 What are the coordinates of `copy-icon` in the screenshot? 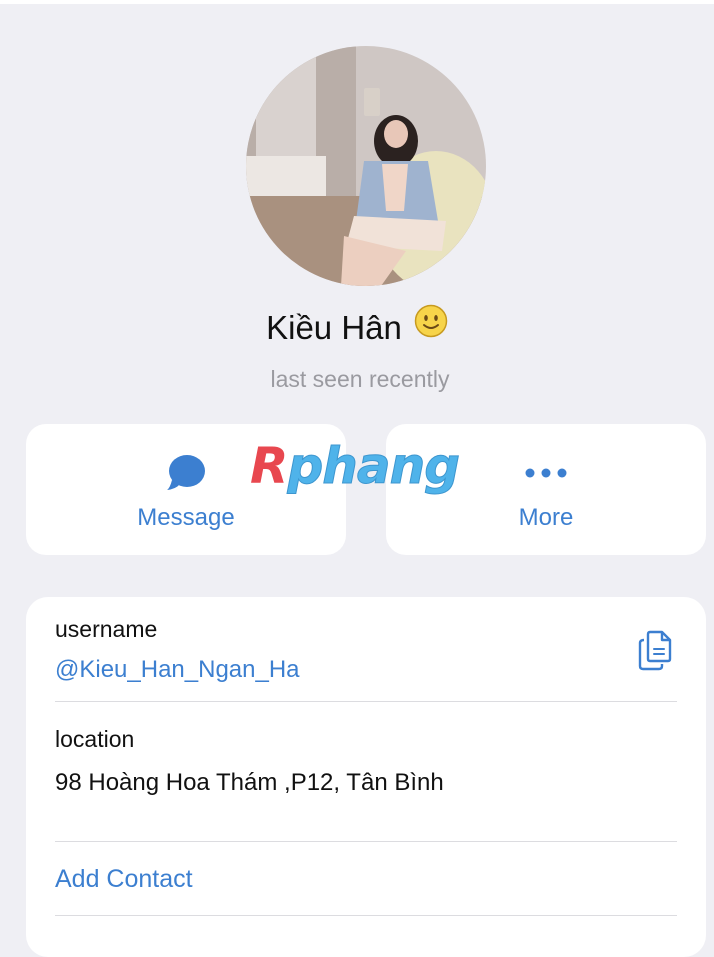 It's located at (656, 652).